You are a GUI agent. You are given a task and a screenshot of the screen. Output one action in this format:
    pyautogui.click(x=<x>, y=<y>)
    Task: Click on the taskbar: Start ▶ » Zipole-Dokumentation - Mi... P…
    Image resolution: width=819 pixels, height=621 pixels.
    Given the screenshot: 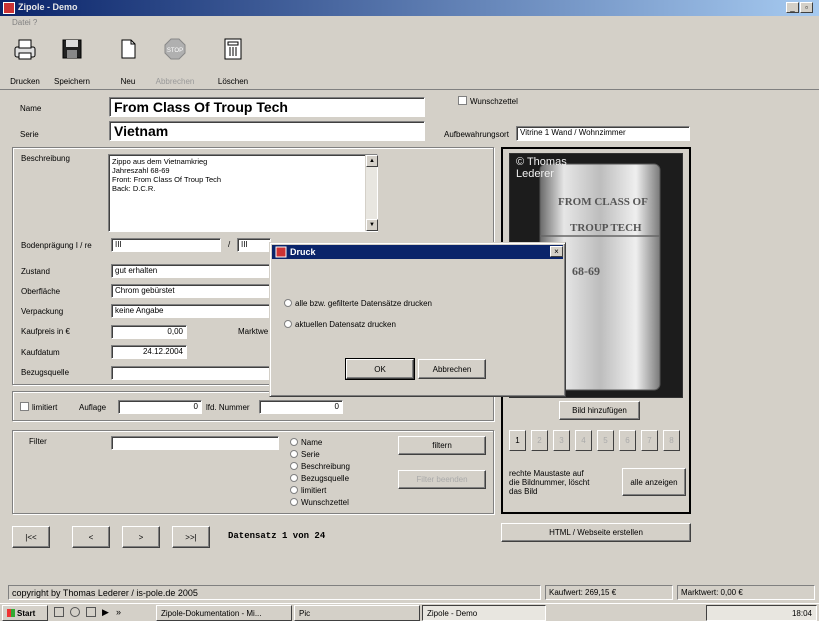 What is the action you would take?
    pyautogui.click(x=409, y=612)
    